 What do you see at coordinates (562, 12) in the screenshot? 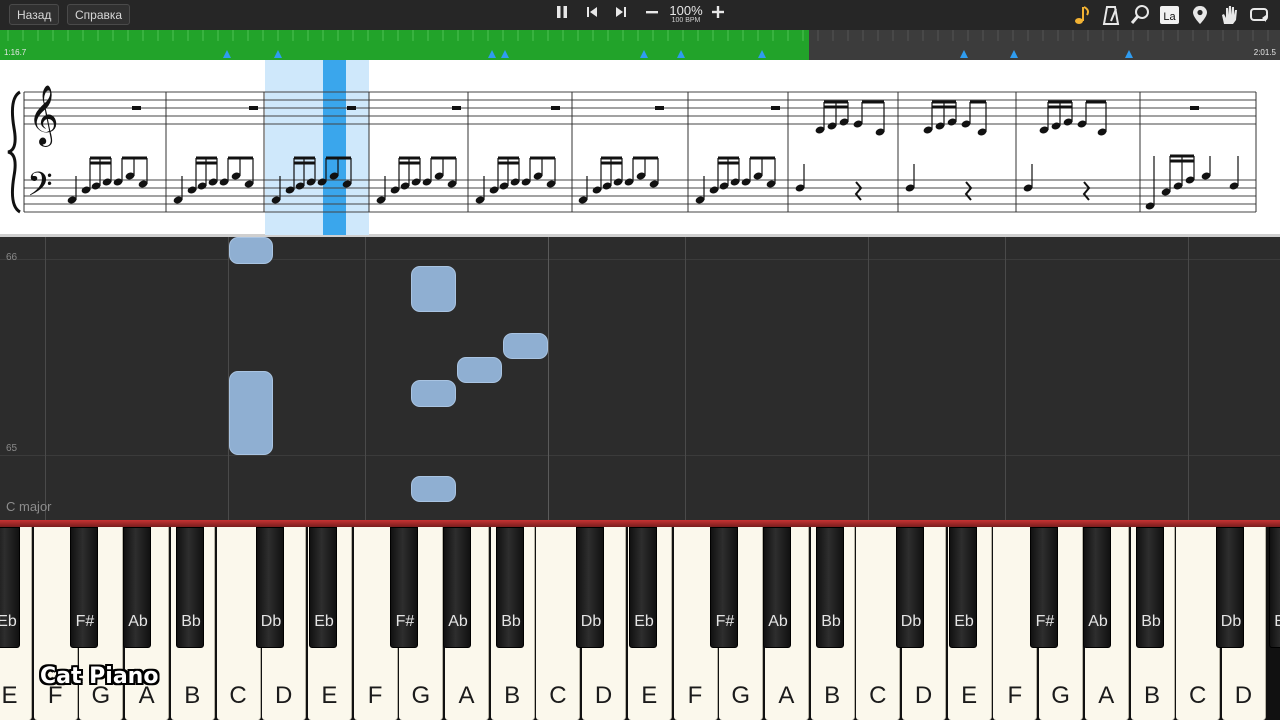
I see `pause-icon` at bounding box center [562, 12].